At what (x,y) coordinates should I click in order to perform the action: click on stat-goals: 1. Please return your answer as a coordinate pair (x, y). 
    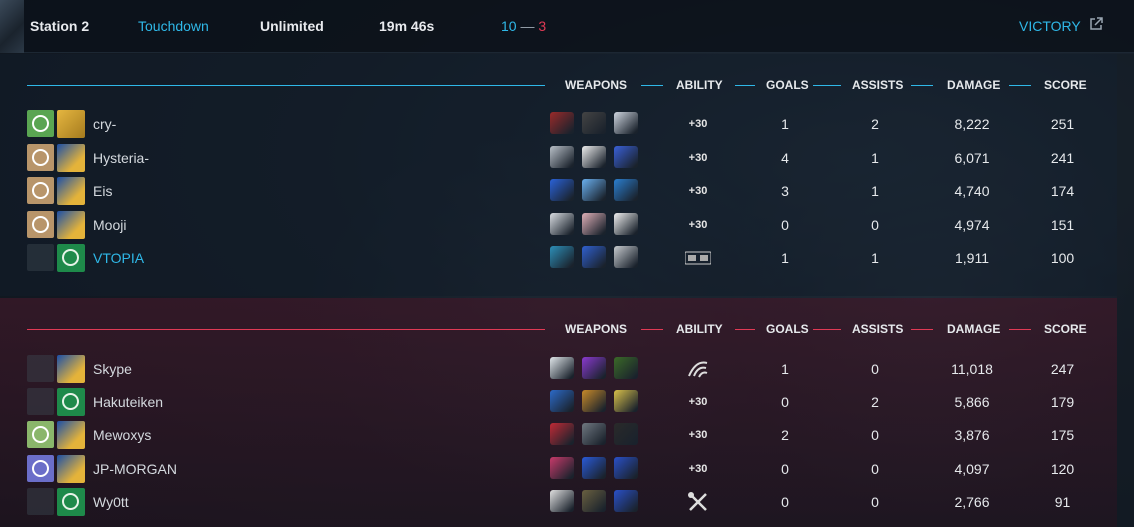
    Looking at the image, I should click on (785, 258).